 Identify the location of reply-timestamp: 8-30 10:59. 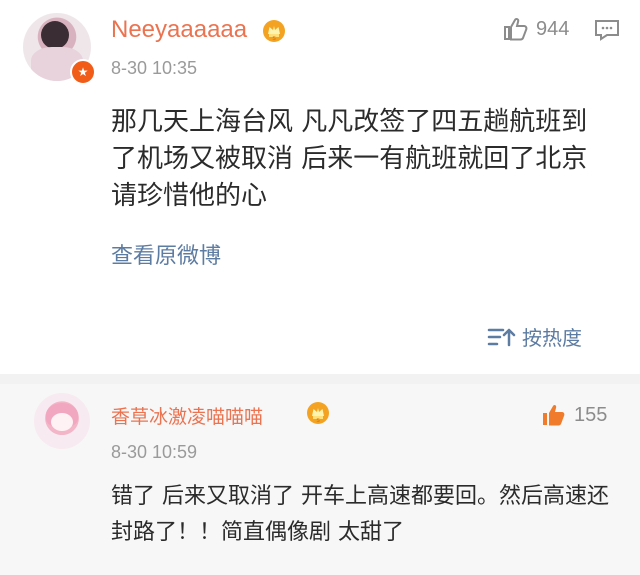
(154, 452).